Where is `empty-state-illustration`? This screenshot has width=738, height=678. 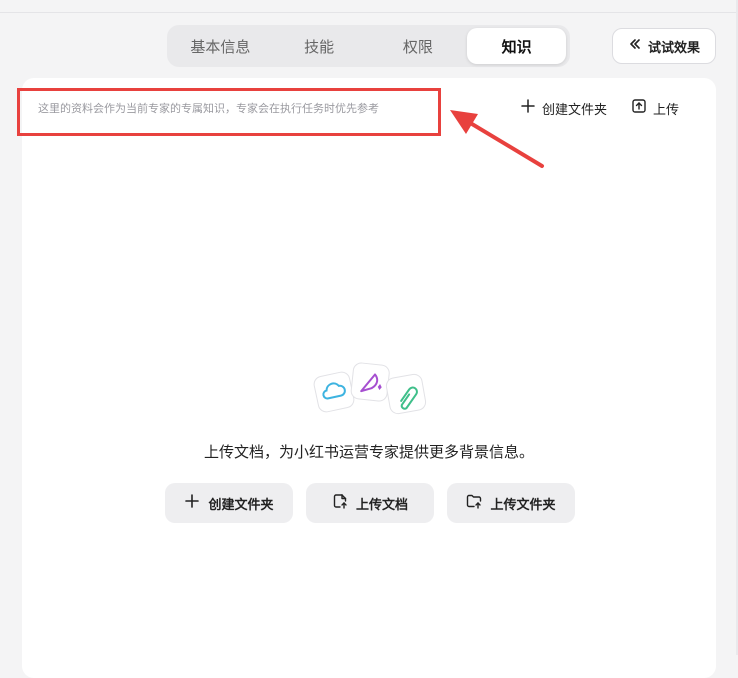 empty-state-illustration is located at coordinates (370, 388).